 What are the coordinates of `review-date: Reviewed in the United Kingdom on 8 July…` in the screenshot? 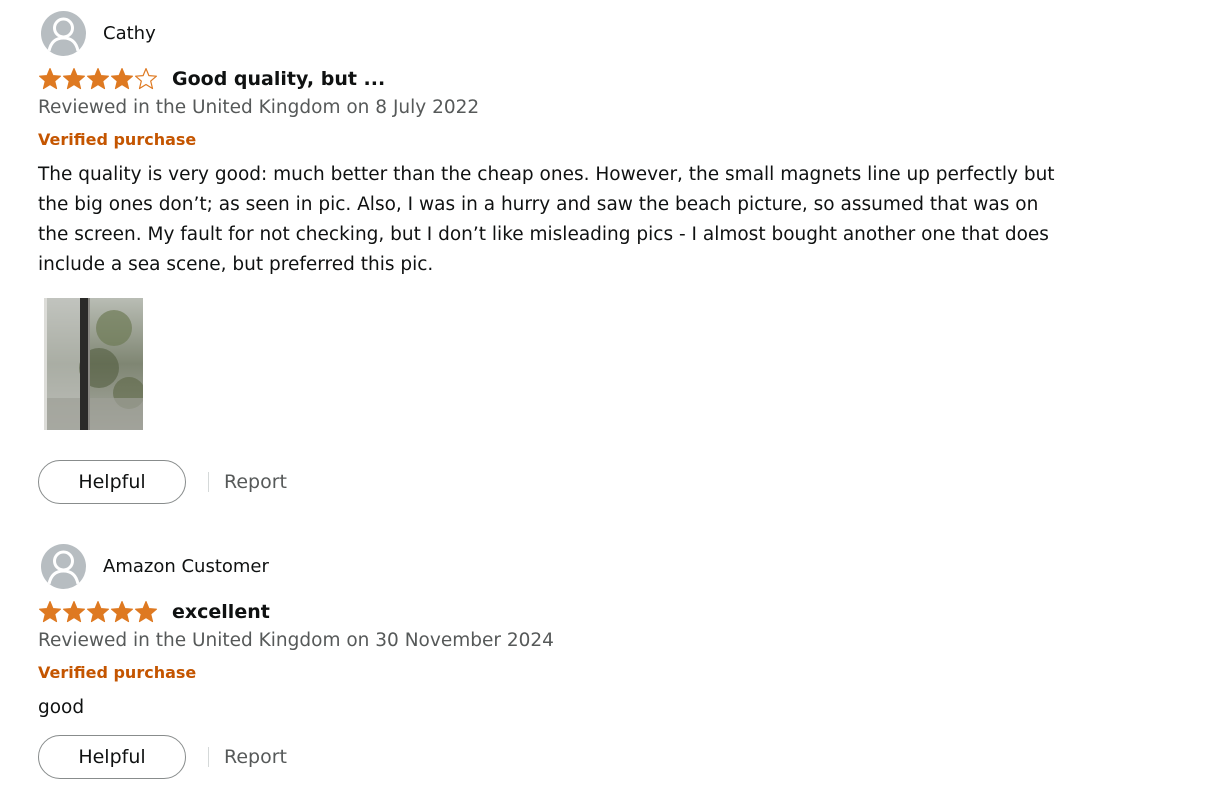 It's located at (259, 107).